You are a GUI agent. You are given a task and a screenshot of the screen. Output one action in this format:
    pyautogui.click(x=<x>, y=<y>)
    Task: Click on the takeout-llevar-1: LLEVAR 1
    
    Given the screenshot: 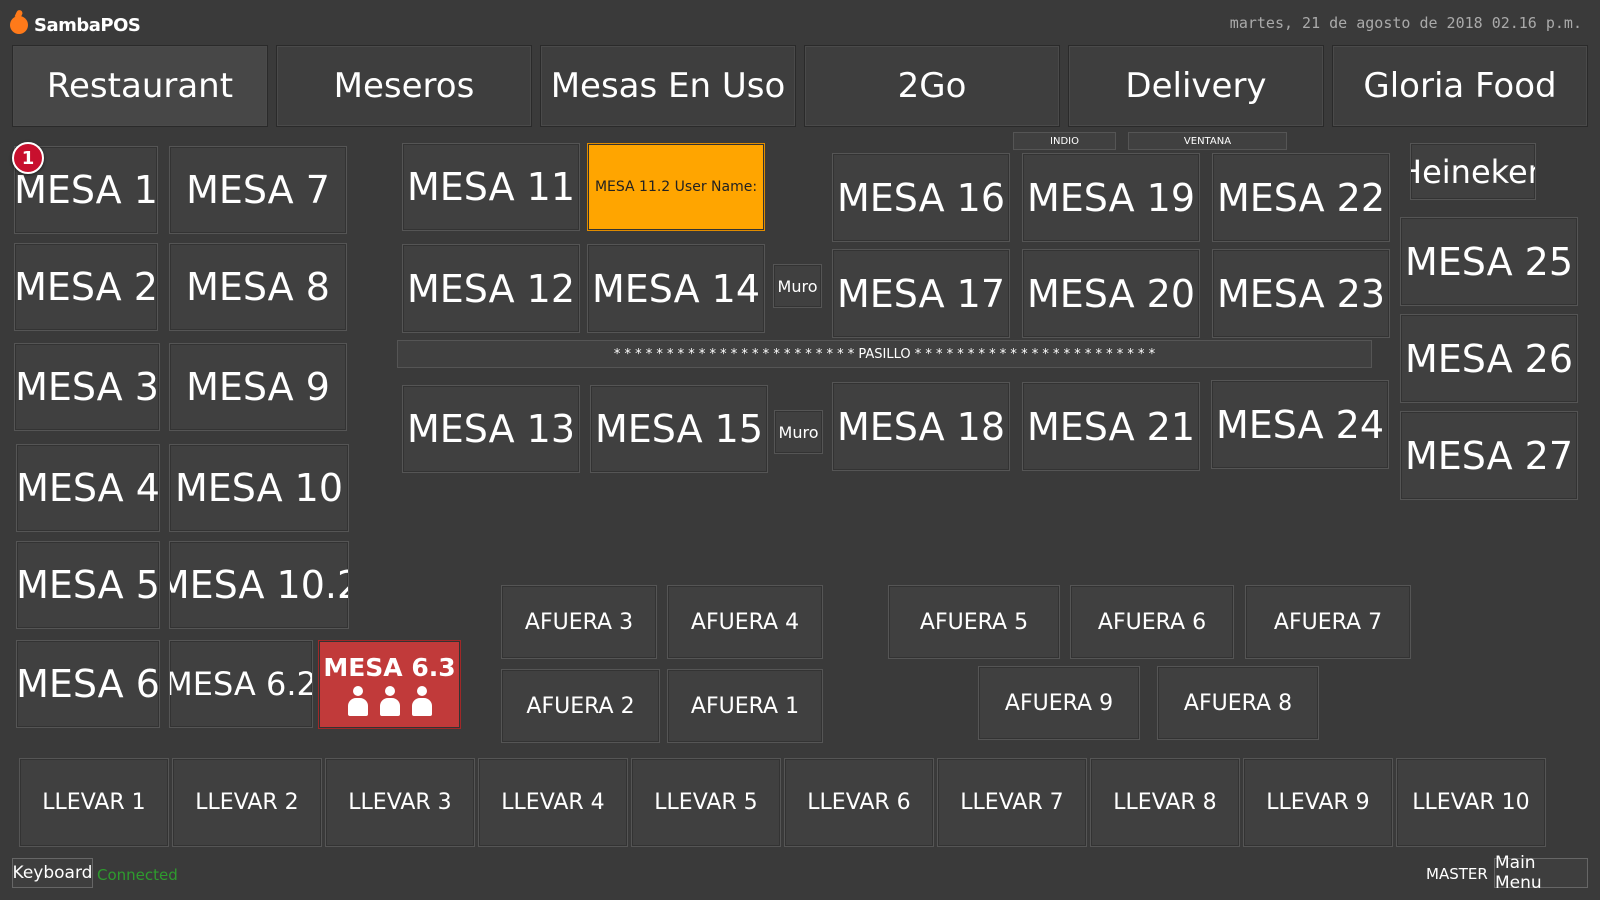 What is the action you would take?
    pyautogui.click(x=94, y=802)
    